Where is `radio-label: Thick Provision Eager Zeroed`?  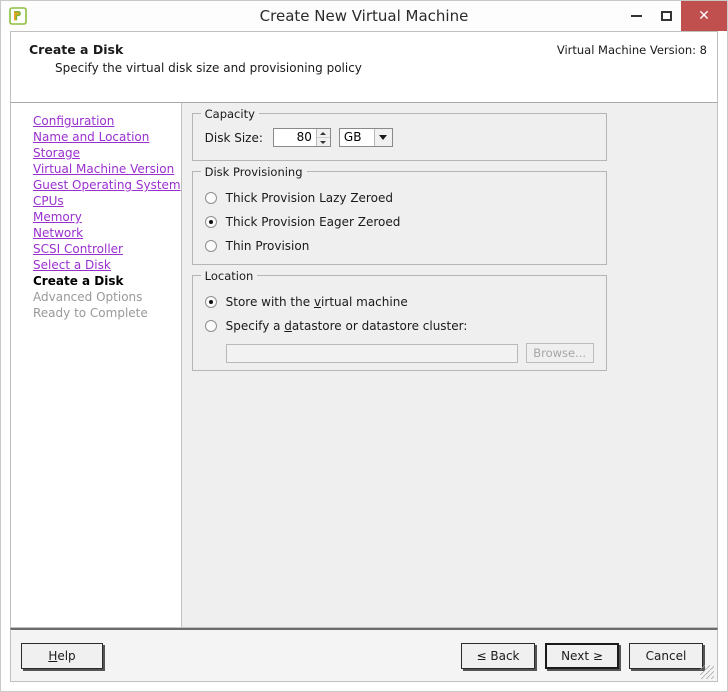
radio-label: Thick Provision Eager Zeroed is located at coordinates (313, 222).